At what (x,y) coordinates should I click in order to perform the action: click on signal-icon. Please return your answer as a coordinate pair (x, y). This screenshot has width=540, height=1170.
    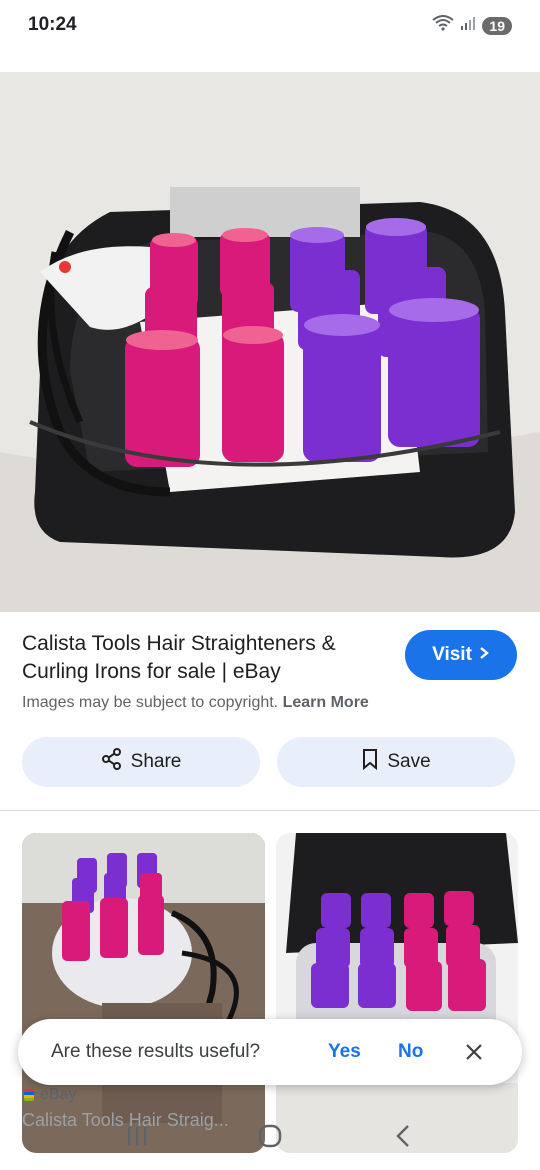
    Looking at the image, I should click on (468, 25).